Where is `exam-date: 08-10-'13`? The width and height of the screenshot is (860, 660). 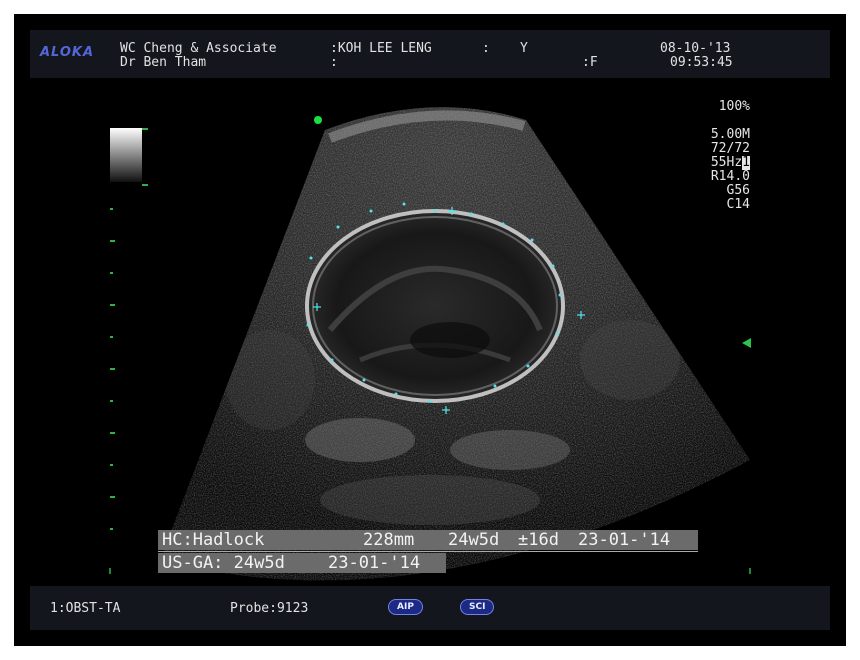 exam-date: 08-10-'13 is located at coordinates (695, 48).